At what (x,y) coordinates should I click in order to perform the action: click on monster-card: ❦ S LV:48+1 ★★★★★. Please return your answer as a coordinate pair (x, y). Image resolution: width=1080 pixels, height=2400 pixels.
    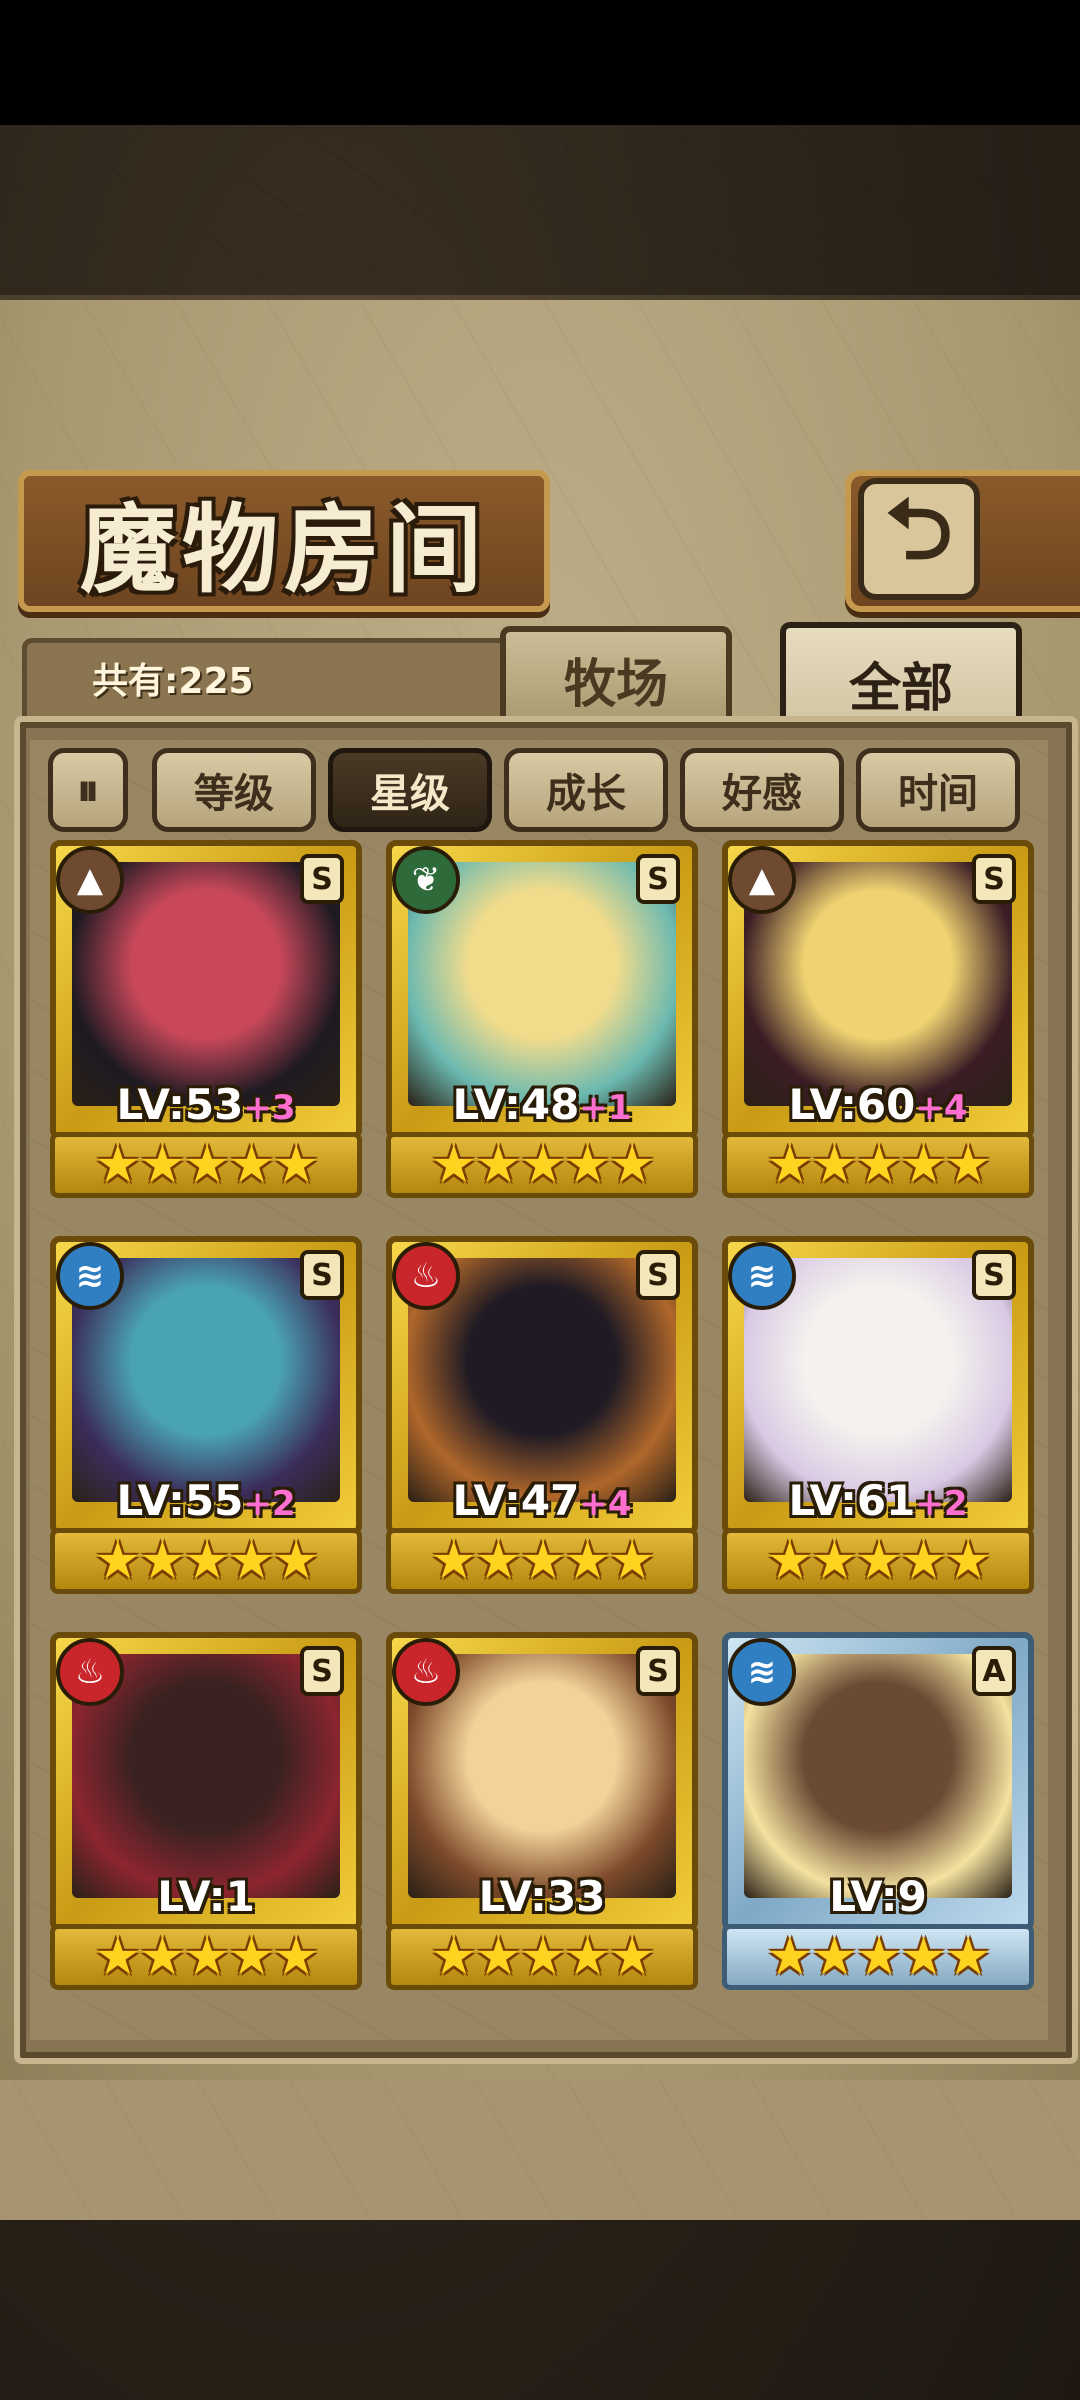
    Looking at the image, I should click on (542, 1021).